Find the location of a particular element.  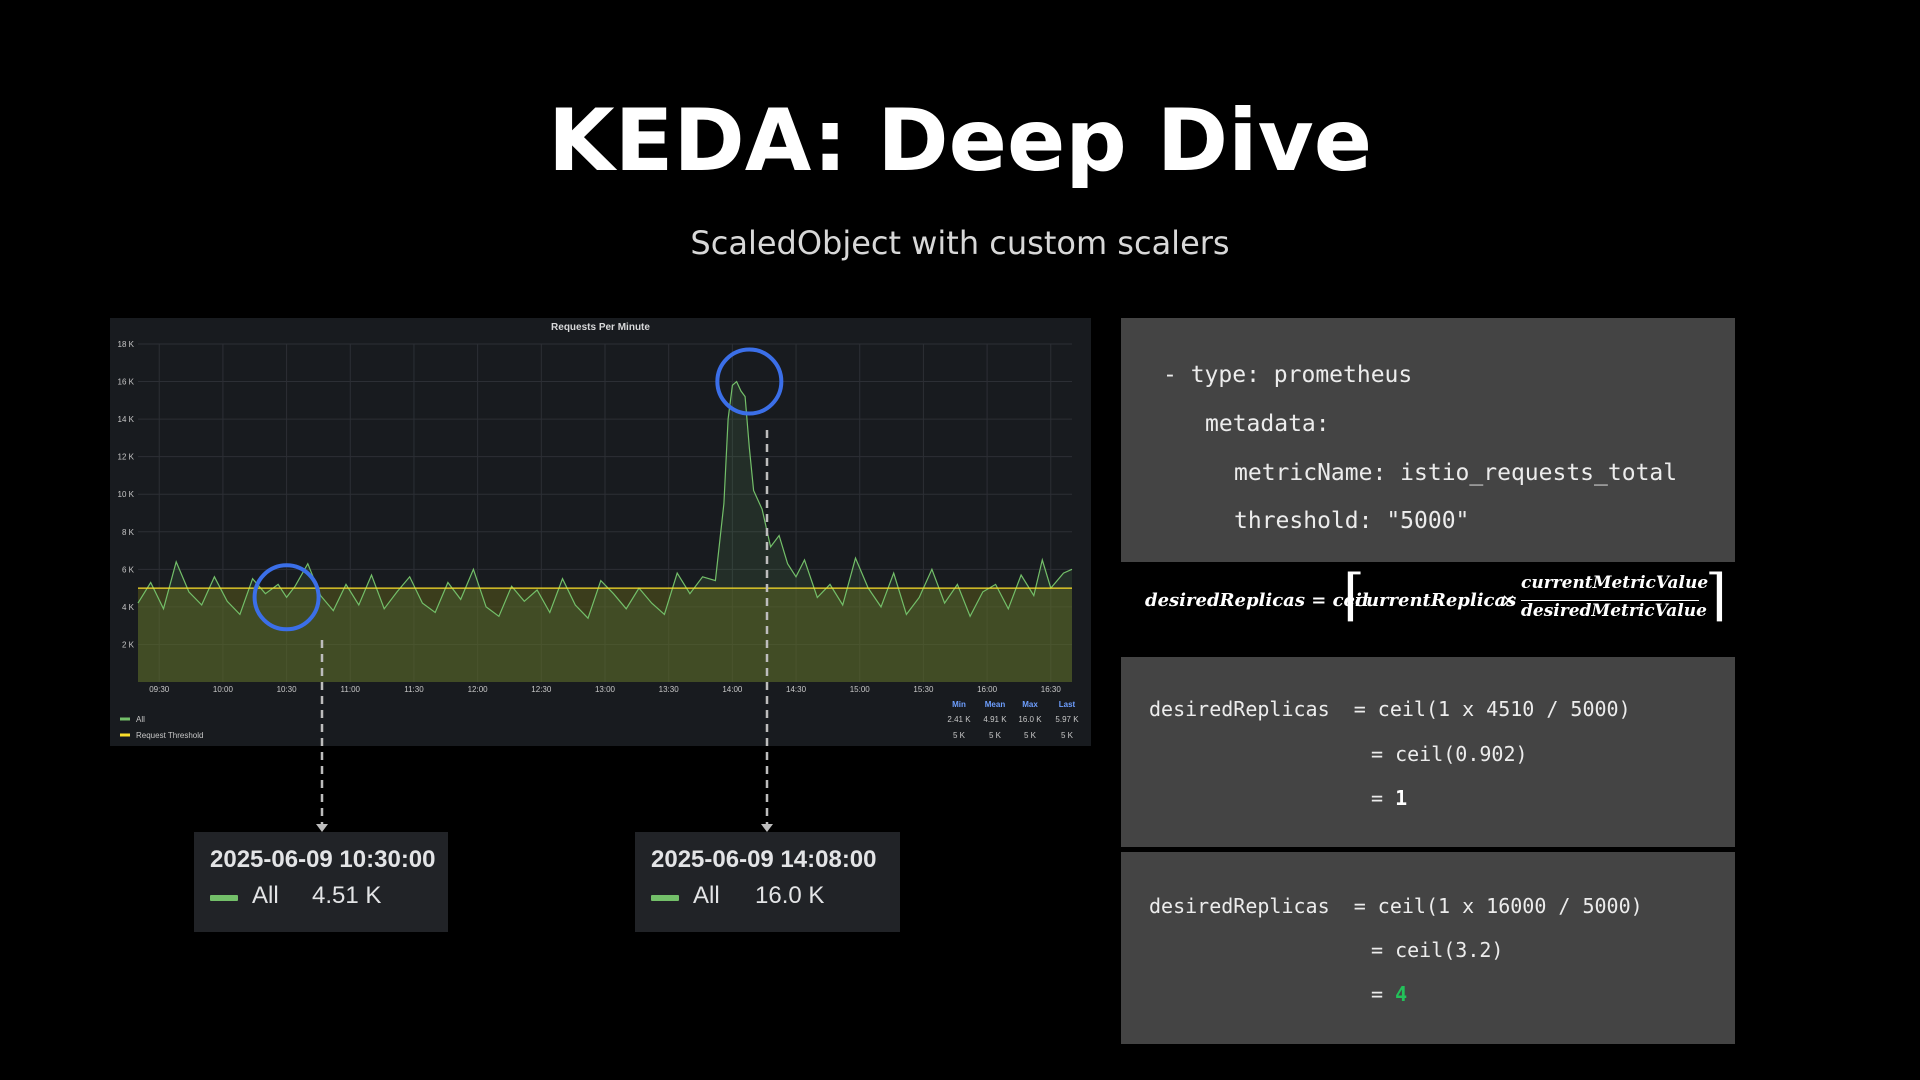

calc-line-3: = 1 is located at coordinates (1389, 798).